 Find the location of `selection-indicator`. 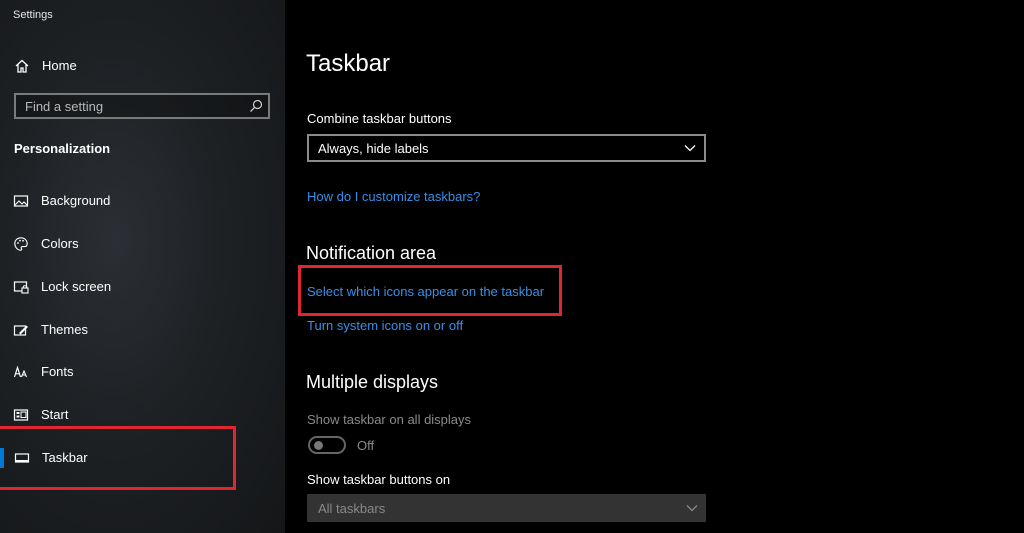

selection-indicator is located at coordinates (2, 458).